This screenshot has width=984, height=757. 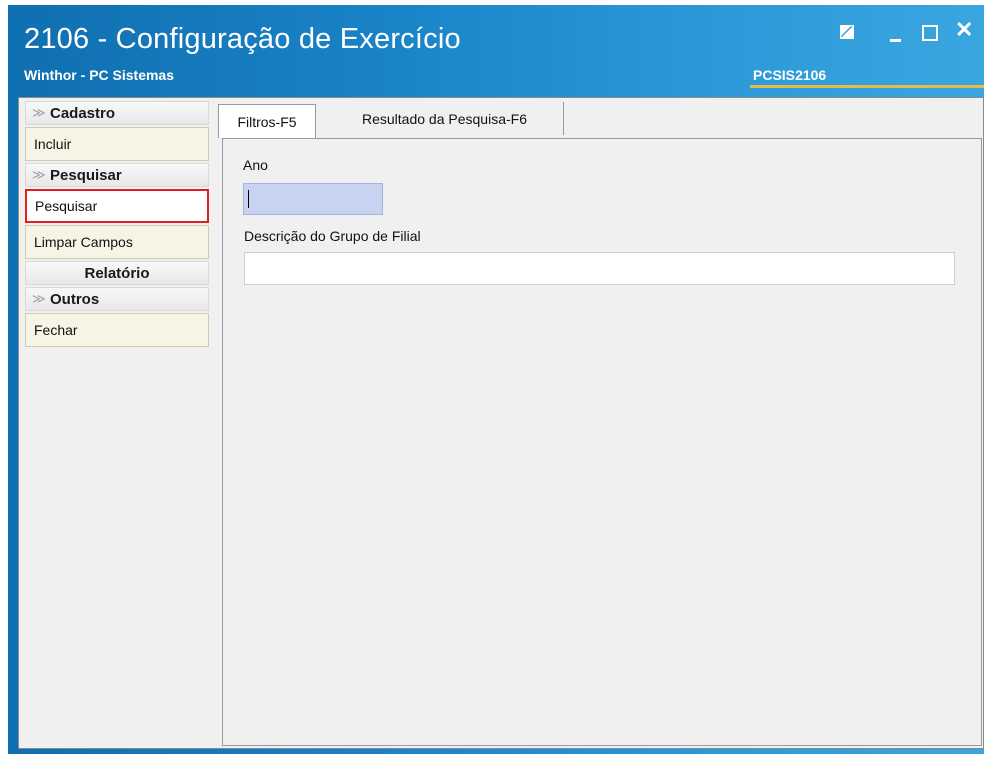 What do you see at coordinates (117, 330) in the screenshot?
I see `fechar-button: Fechar` at bounding box center [117, 330].